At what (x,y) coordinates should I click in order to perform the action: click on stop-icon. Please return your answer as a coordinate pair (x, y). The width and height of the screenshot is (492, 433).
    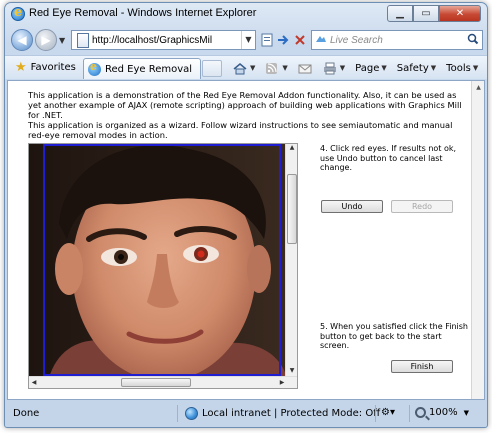
    Looking at the image, I should click on (300, 40).